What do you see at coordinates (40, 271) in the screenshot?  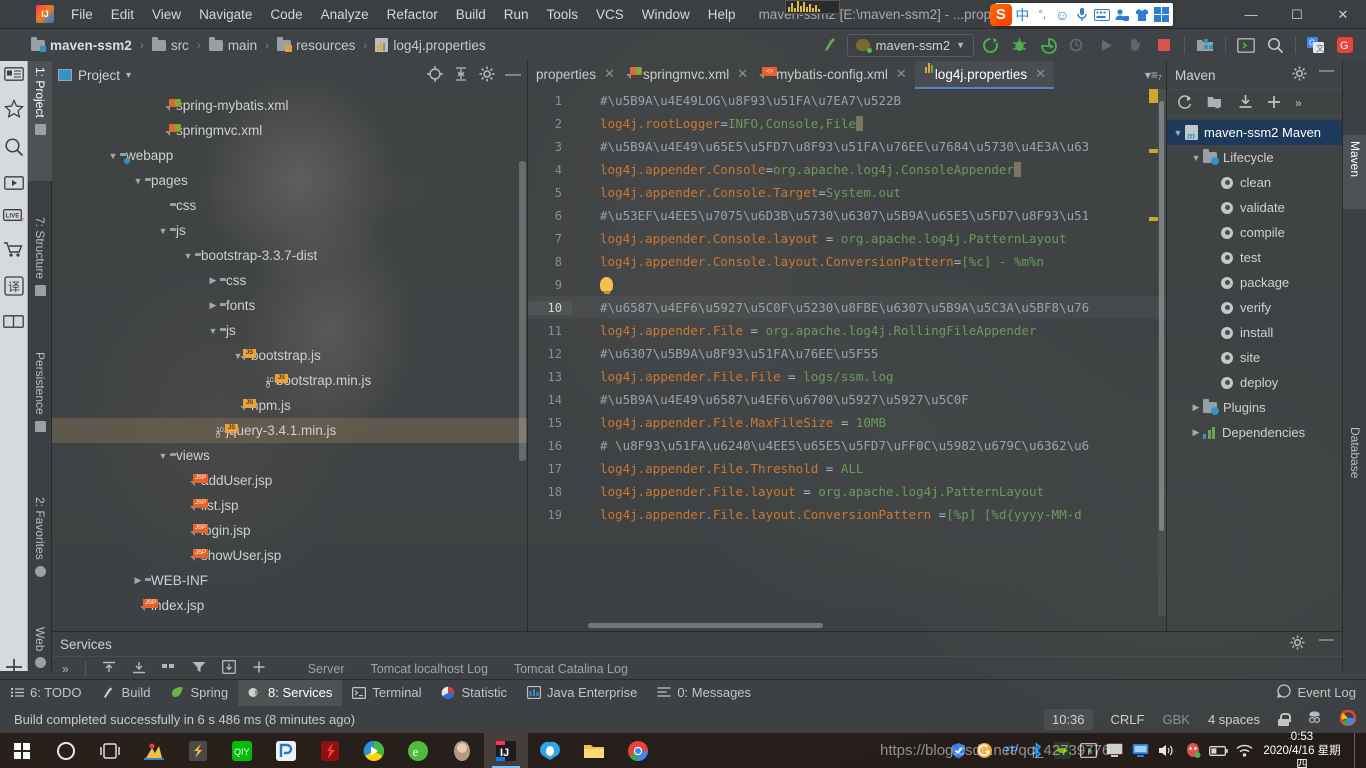 I see `sidebar-item-structure: 7: Structure` at bounding box center [40, 271].